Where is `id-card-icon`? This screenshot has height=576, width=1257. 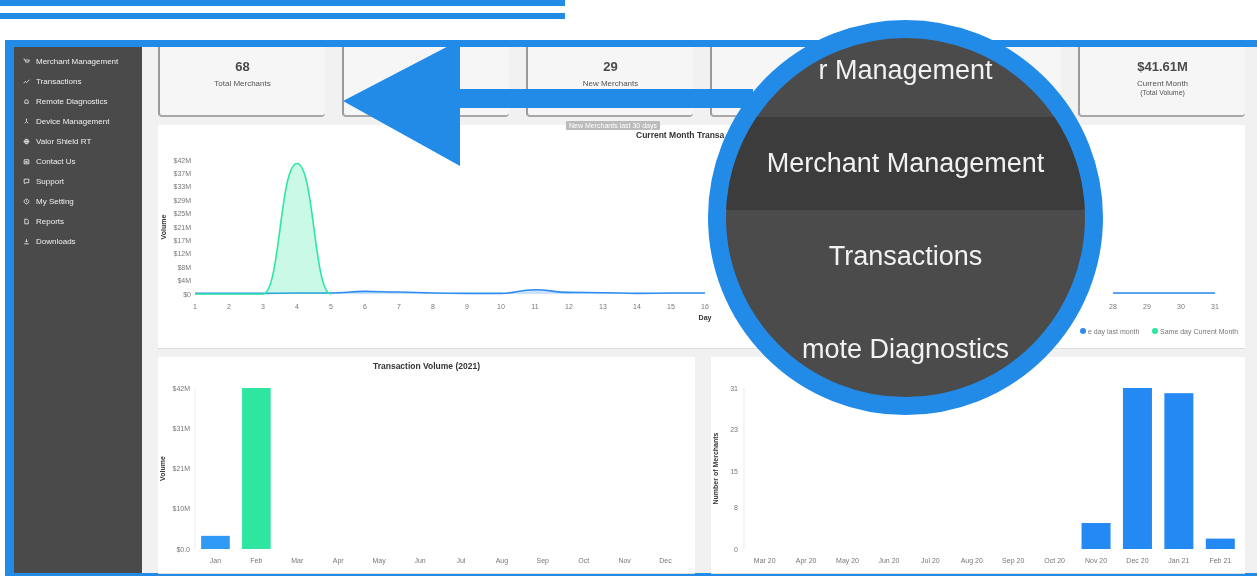 id-card-icon is located at coordinates (26, 161).